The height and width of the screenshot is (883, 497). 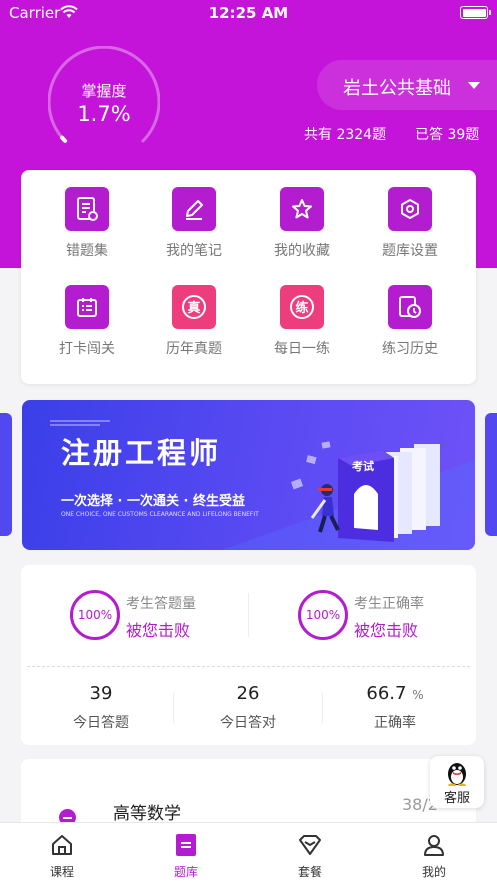 I want to click on banner-title: 注册工程师, so click(x=141, y=453).